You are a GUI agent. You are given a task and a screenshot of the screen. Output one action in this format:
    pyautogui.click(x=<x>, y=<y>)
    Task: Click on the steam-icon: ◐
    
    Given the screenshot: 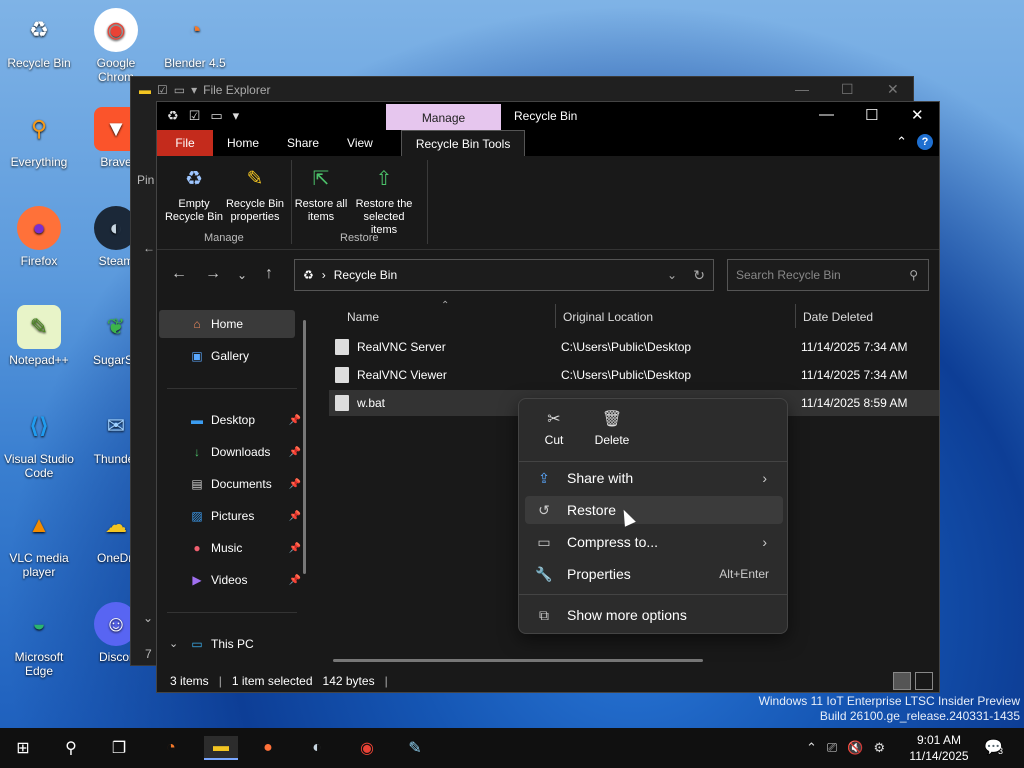 What is the action you would take?
    pyautogui.click(x=317, y=748)
    